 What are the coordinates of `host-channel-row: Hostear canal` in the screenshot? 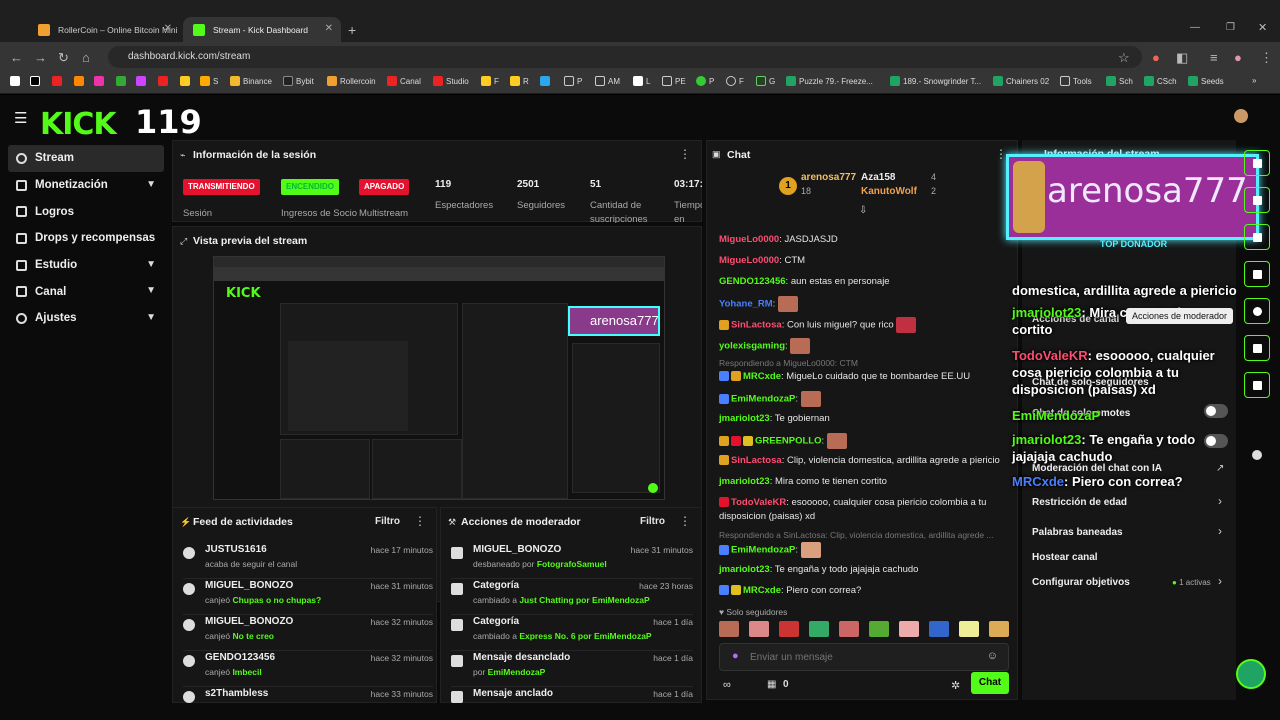 It's located at (1065, 557).